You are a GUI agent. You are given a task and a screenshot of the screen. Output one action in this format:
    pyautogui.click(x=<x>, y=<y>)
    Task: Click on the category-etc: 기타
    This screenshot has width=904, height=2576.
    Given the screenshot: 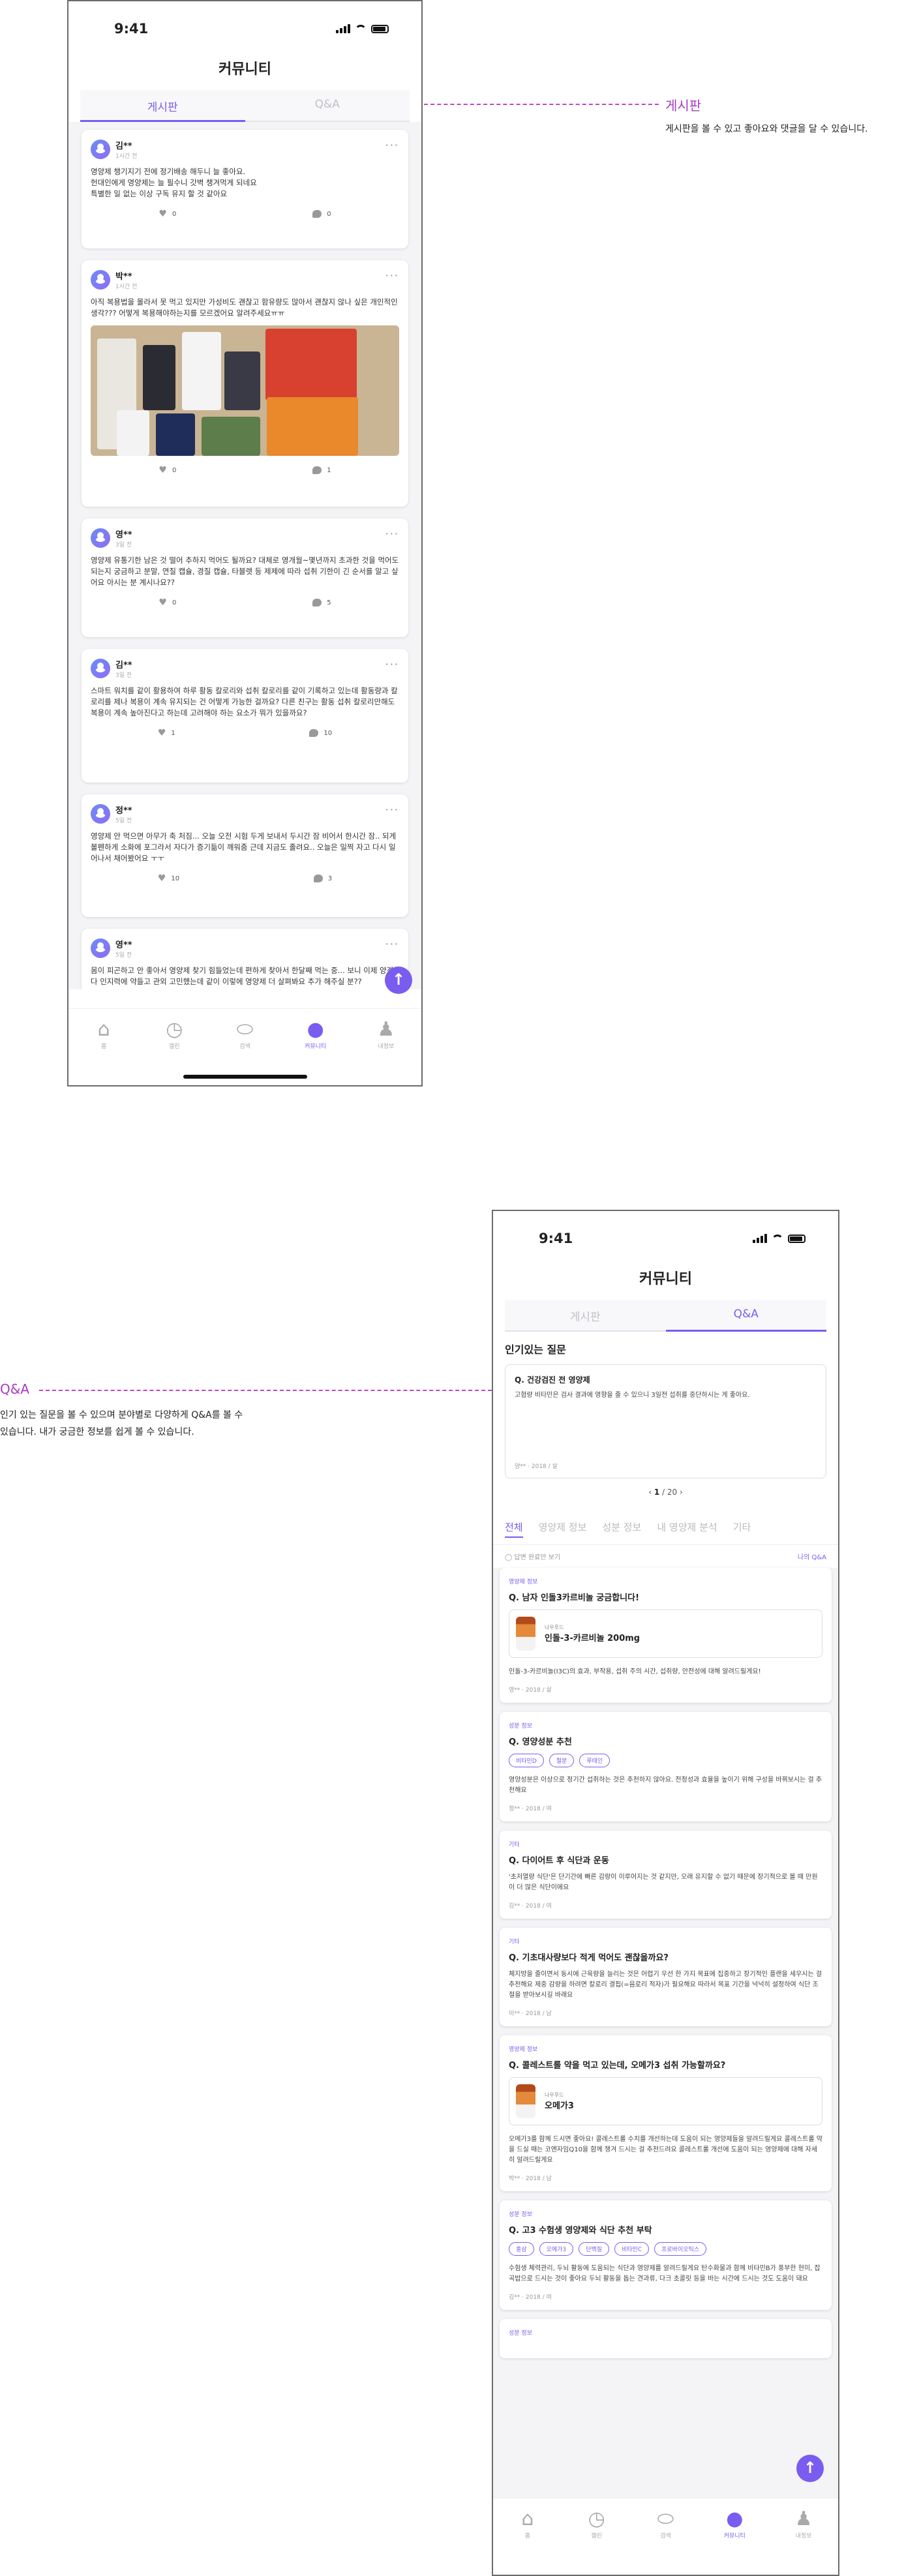 What is the action you would take?
    pyautogui.click(x=742, y=1529)
    